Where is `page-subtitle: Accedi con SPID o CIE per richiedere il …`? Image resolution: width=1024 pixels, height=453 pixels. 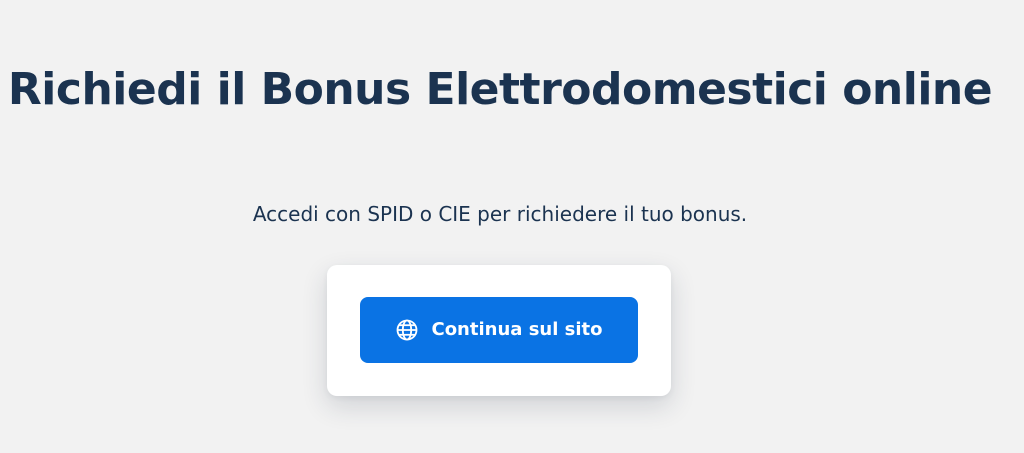 page-subtitle: Accedi con SPID o CIE per richiedere il … is located at coordinates (500, 214).